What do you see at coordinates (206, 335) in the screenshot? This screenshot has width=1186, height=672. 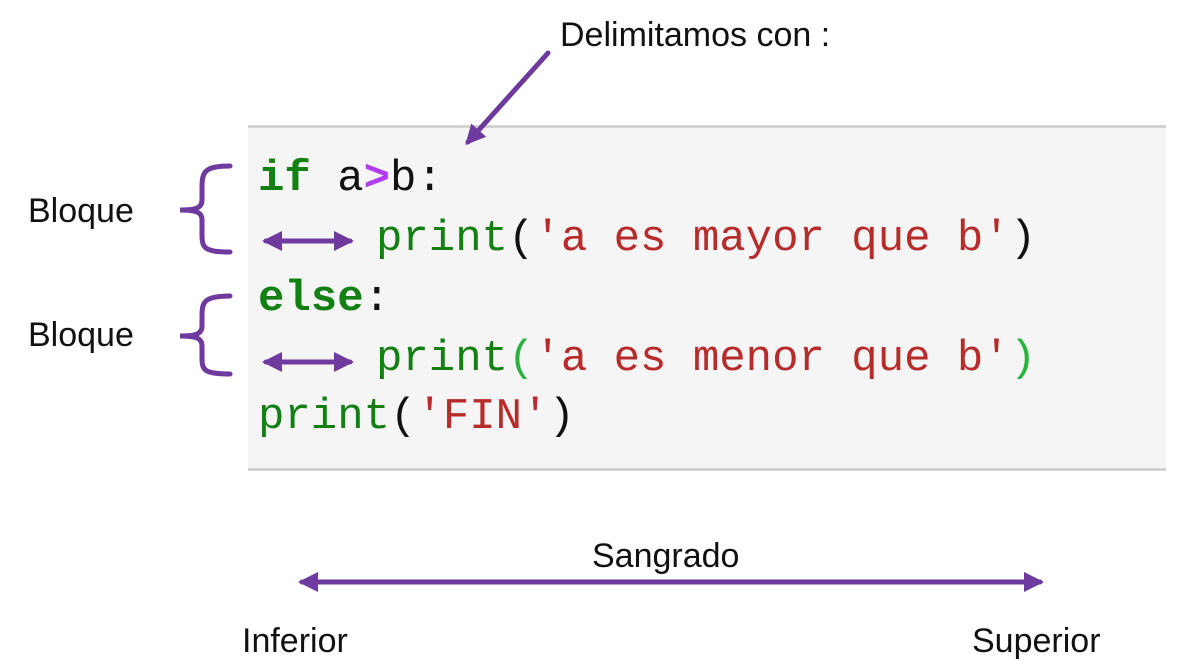 I see `block-brace-else` at bounding box center [206, 335].